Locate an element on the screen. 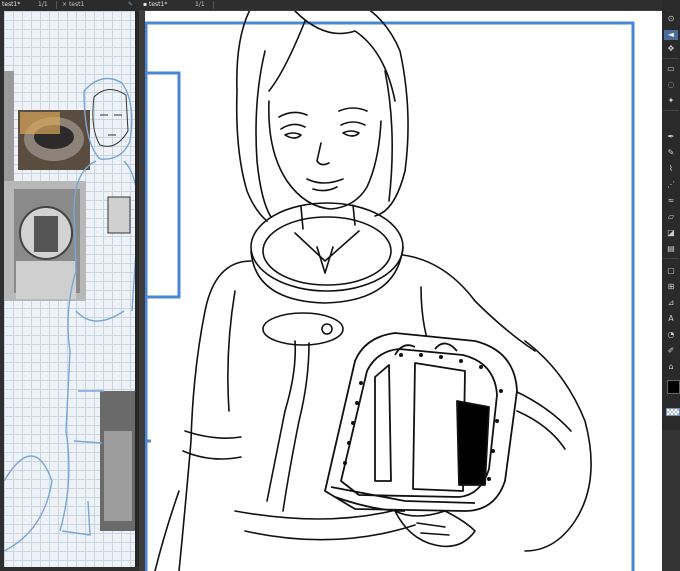  ruler-icon: ⊿ is located at coordinates (671, 303).